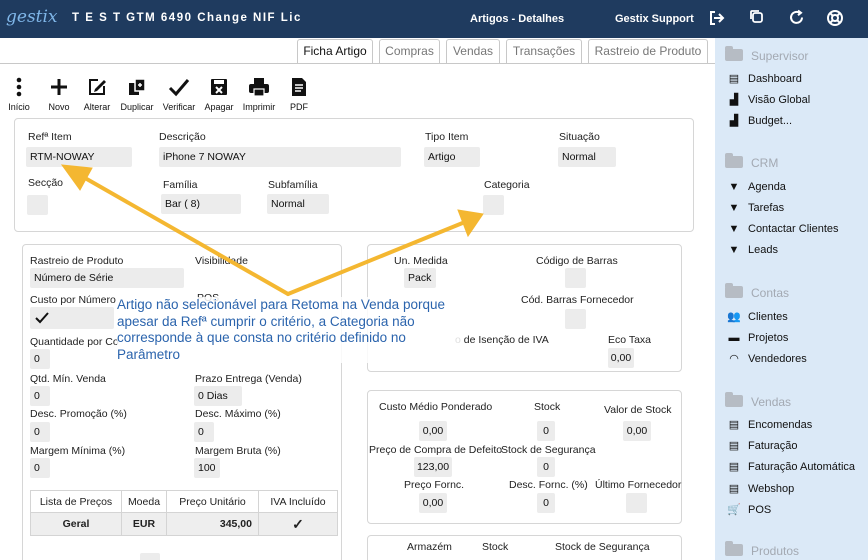  What do you see at coordinates (298, 501) in the screenshot?
I see `vat-included-header: IVA Incluído` at bounding box center [298, 501].